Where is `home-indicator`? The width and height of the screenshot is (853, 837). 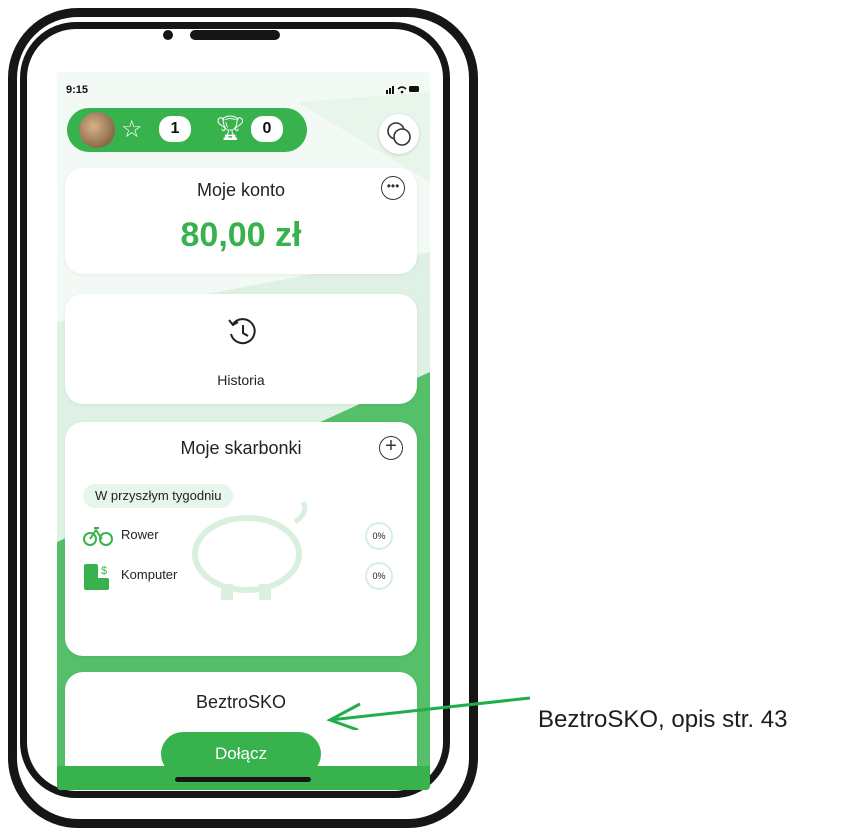 home-indicator is located at coordinates (243, 779).